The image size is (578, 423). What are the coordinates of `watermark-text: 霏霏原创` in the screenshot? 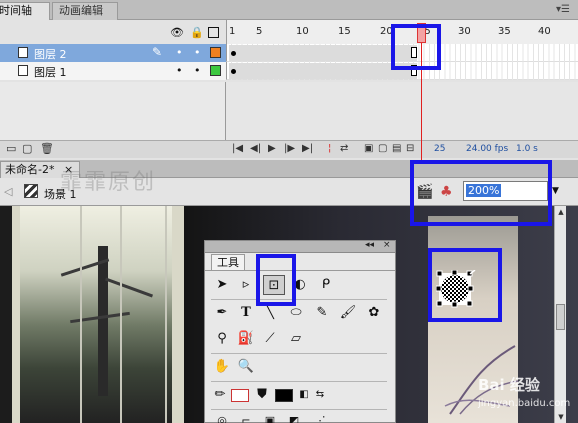 It's located at (108, 182).